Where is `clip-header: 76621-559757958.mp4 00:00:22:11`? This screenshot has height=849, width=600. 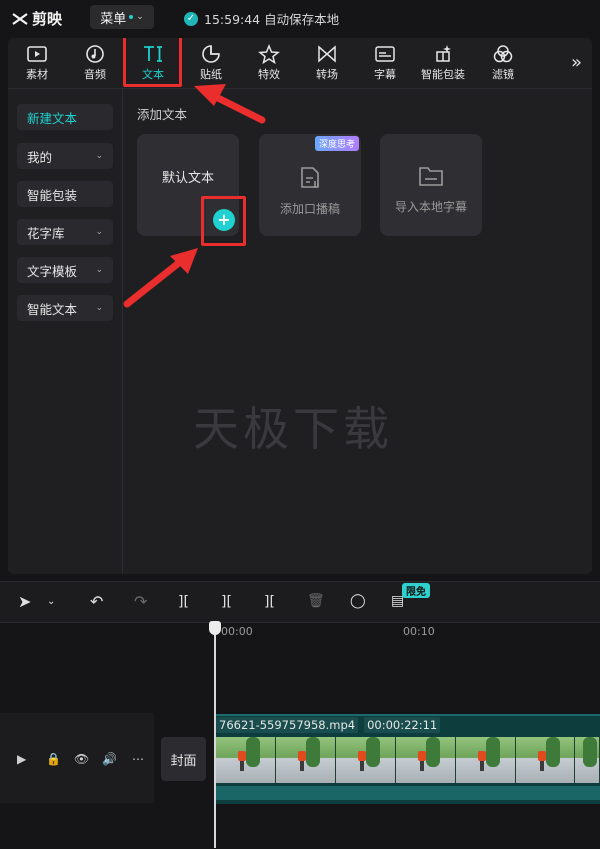
clip-header: 76621-559757958.mp4 00:00:22:11 is located at coordinates (328, 725).